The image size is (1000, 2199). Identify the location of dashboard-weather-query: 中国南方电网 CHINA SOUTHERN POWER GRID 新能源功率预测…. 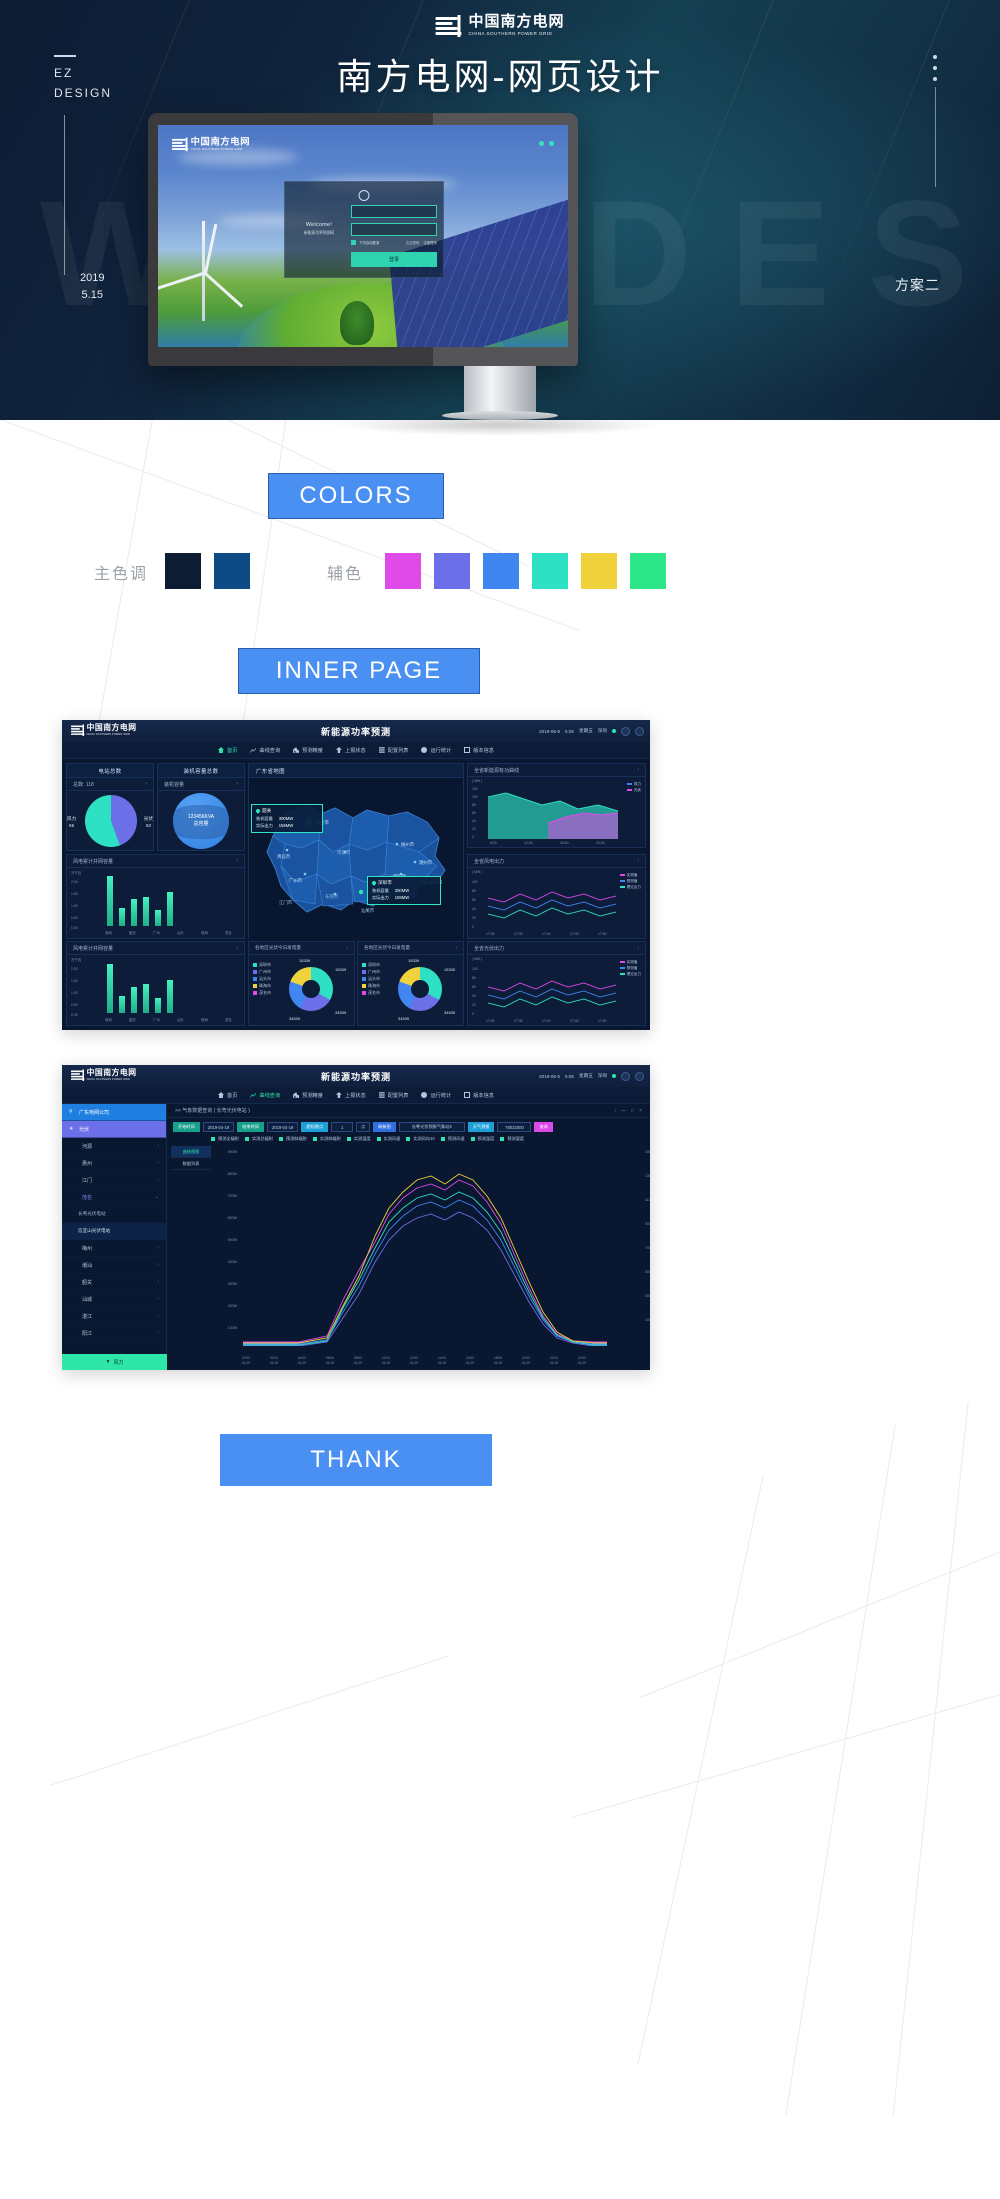
(356, 1217).